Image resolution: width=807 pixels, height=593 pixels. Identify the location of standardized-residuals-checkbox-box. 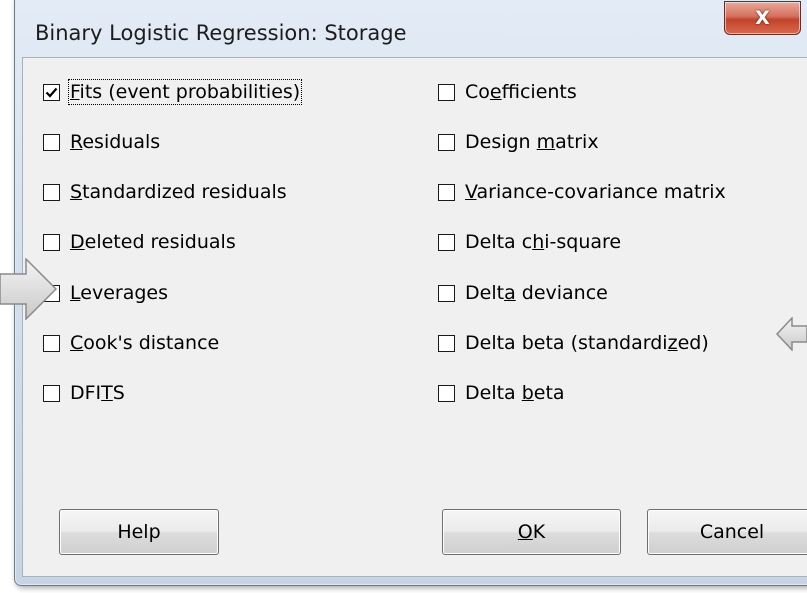
(51, 192).